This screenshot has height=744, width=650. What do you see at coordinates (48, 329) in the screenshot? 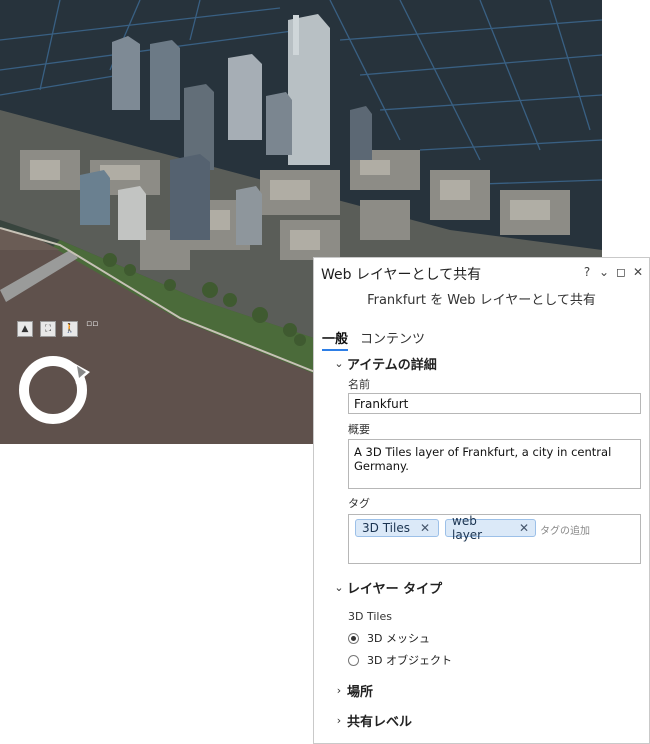
I see `full-extent-icon: ⛶` at bounding box center [48, 329].